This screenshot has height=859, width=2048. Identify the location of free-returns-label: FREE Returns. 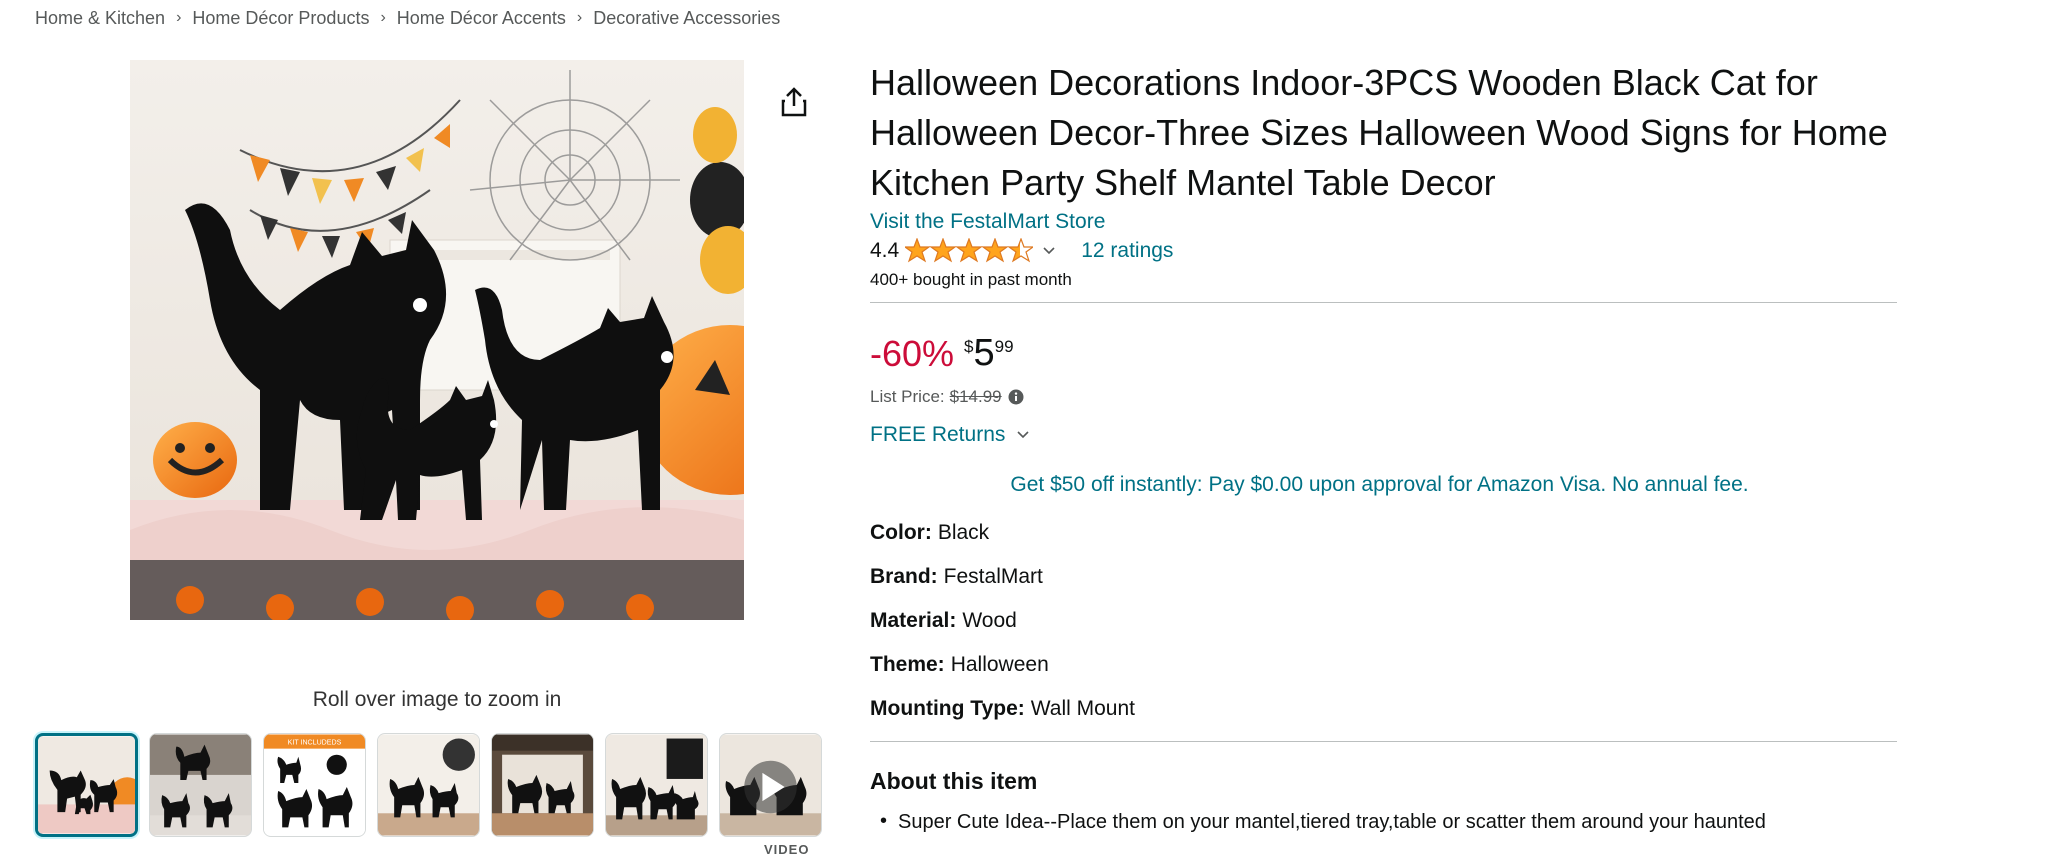
(938, 434).